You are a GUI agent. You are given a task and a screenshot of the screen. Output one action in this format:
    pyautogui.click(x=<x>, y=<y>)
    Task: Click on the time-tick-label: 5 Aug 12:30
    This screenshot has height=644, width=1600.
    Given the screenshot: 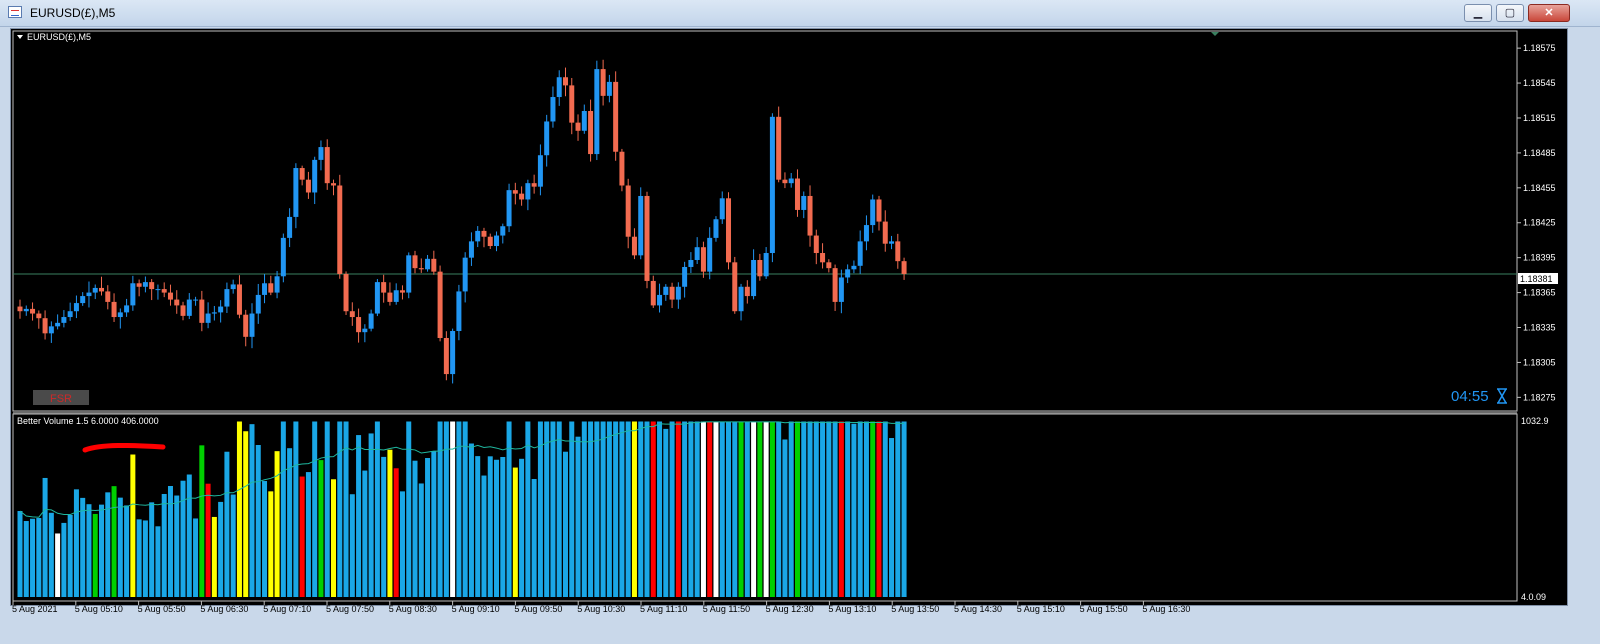 What is the action you would take?
    pyautogui.click(x=789, y=609)
    